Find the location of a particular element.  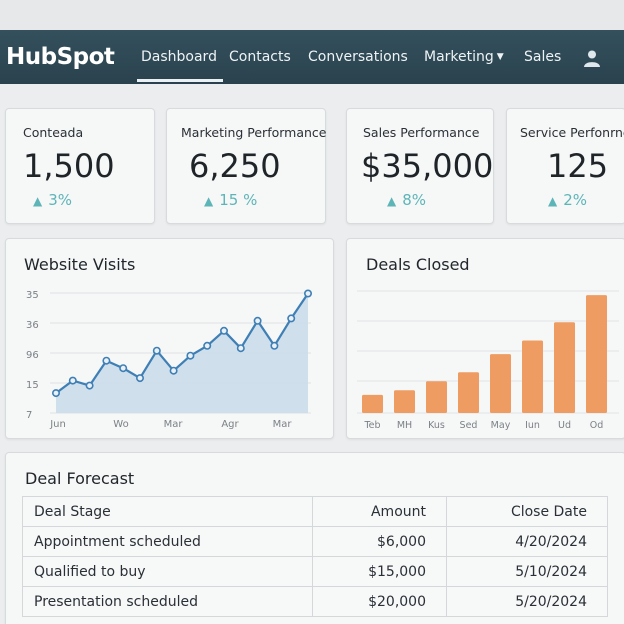

kpi-card-marketing: Marketing Performance 6,250 ▲ 15 % is located at coordinates (246, 166).